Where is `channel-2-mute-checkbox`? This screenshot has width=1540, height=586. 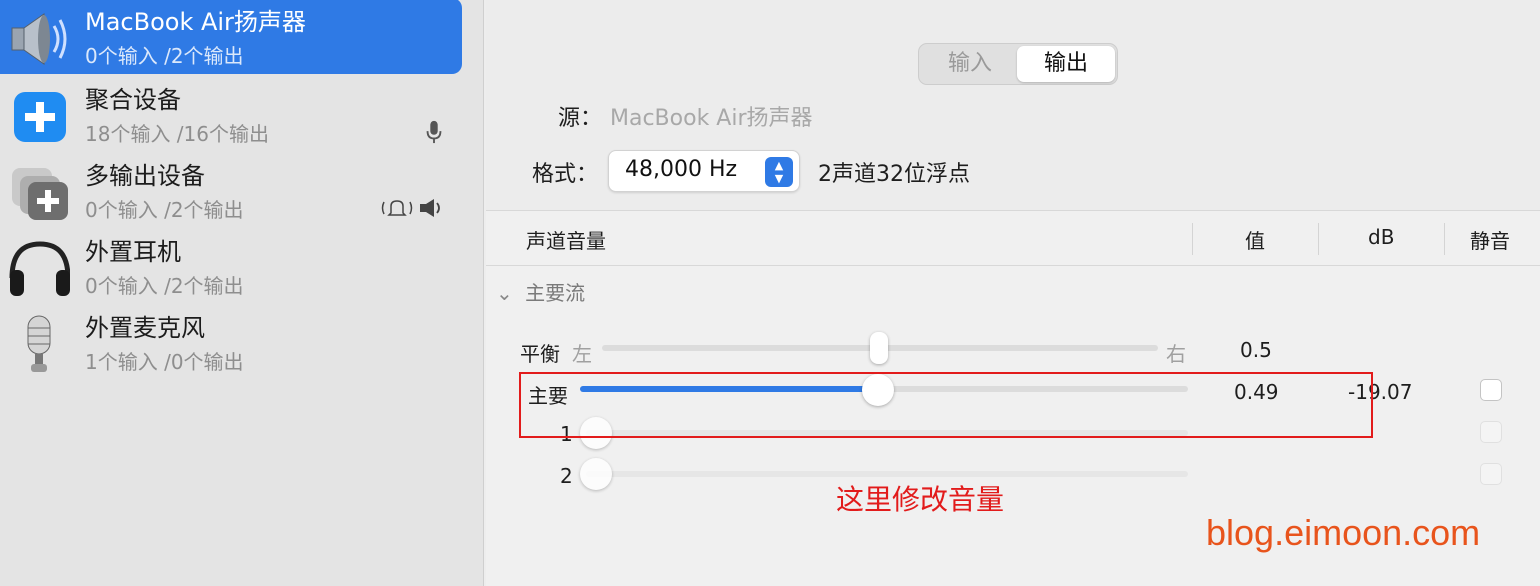
channel-2-mute-checkbox is located at coordinates (1491, 474).